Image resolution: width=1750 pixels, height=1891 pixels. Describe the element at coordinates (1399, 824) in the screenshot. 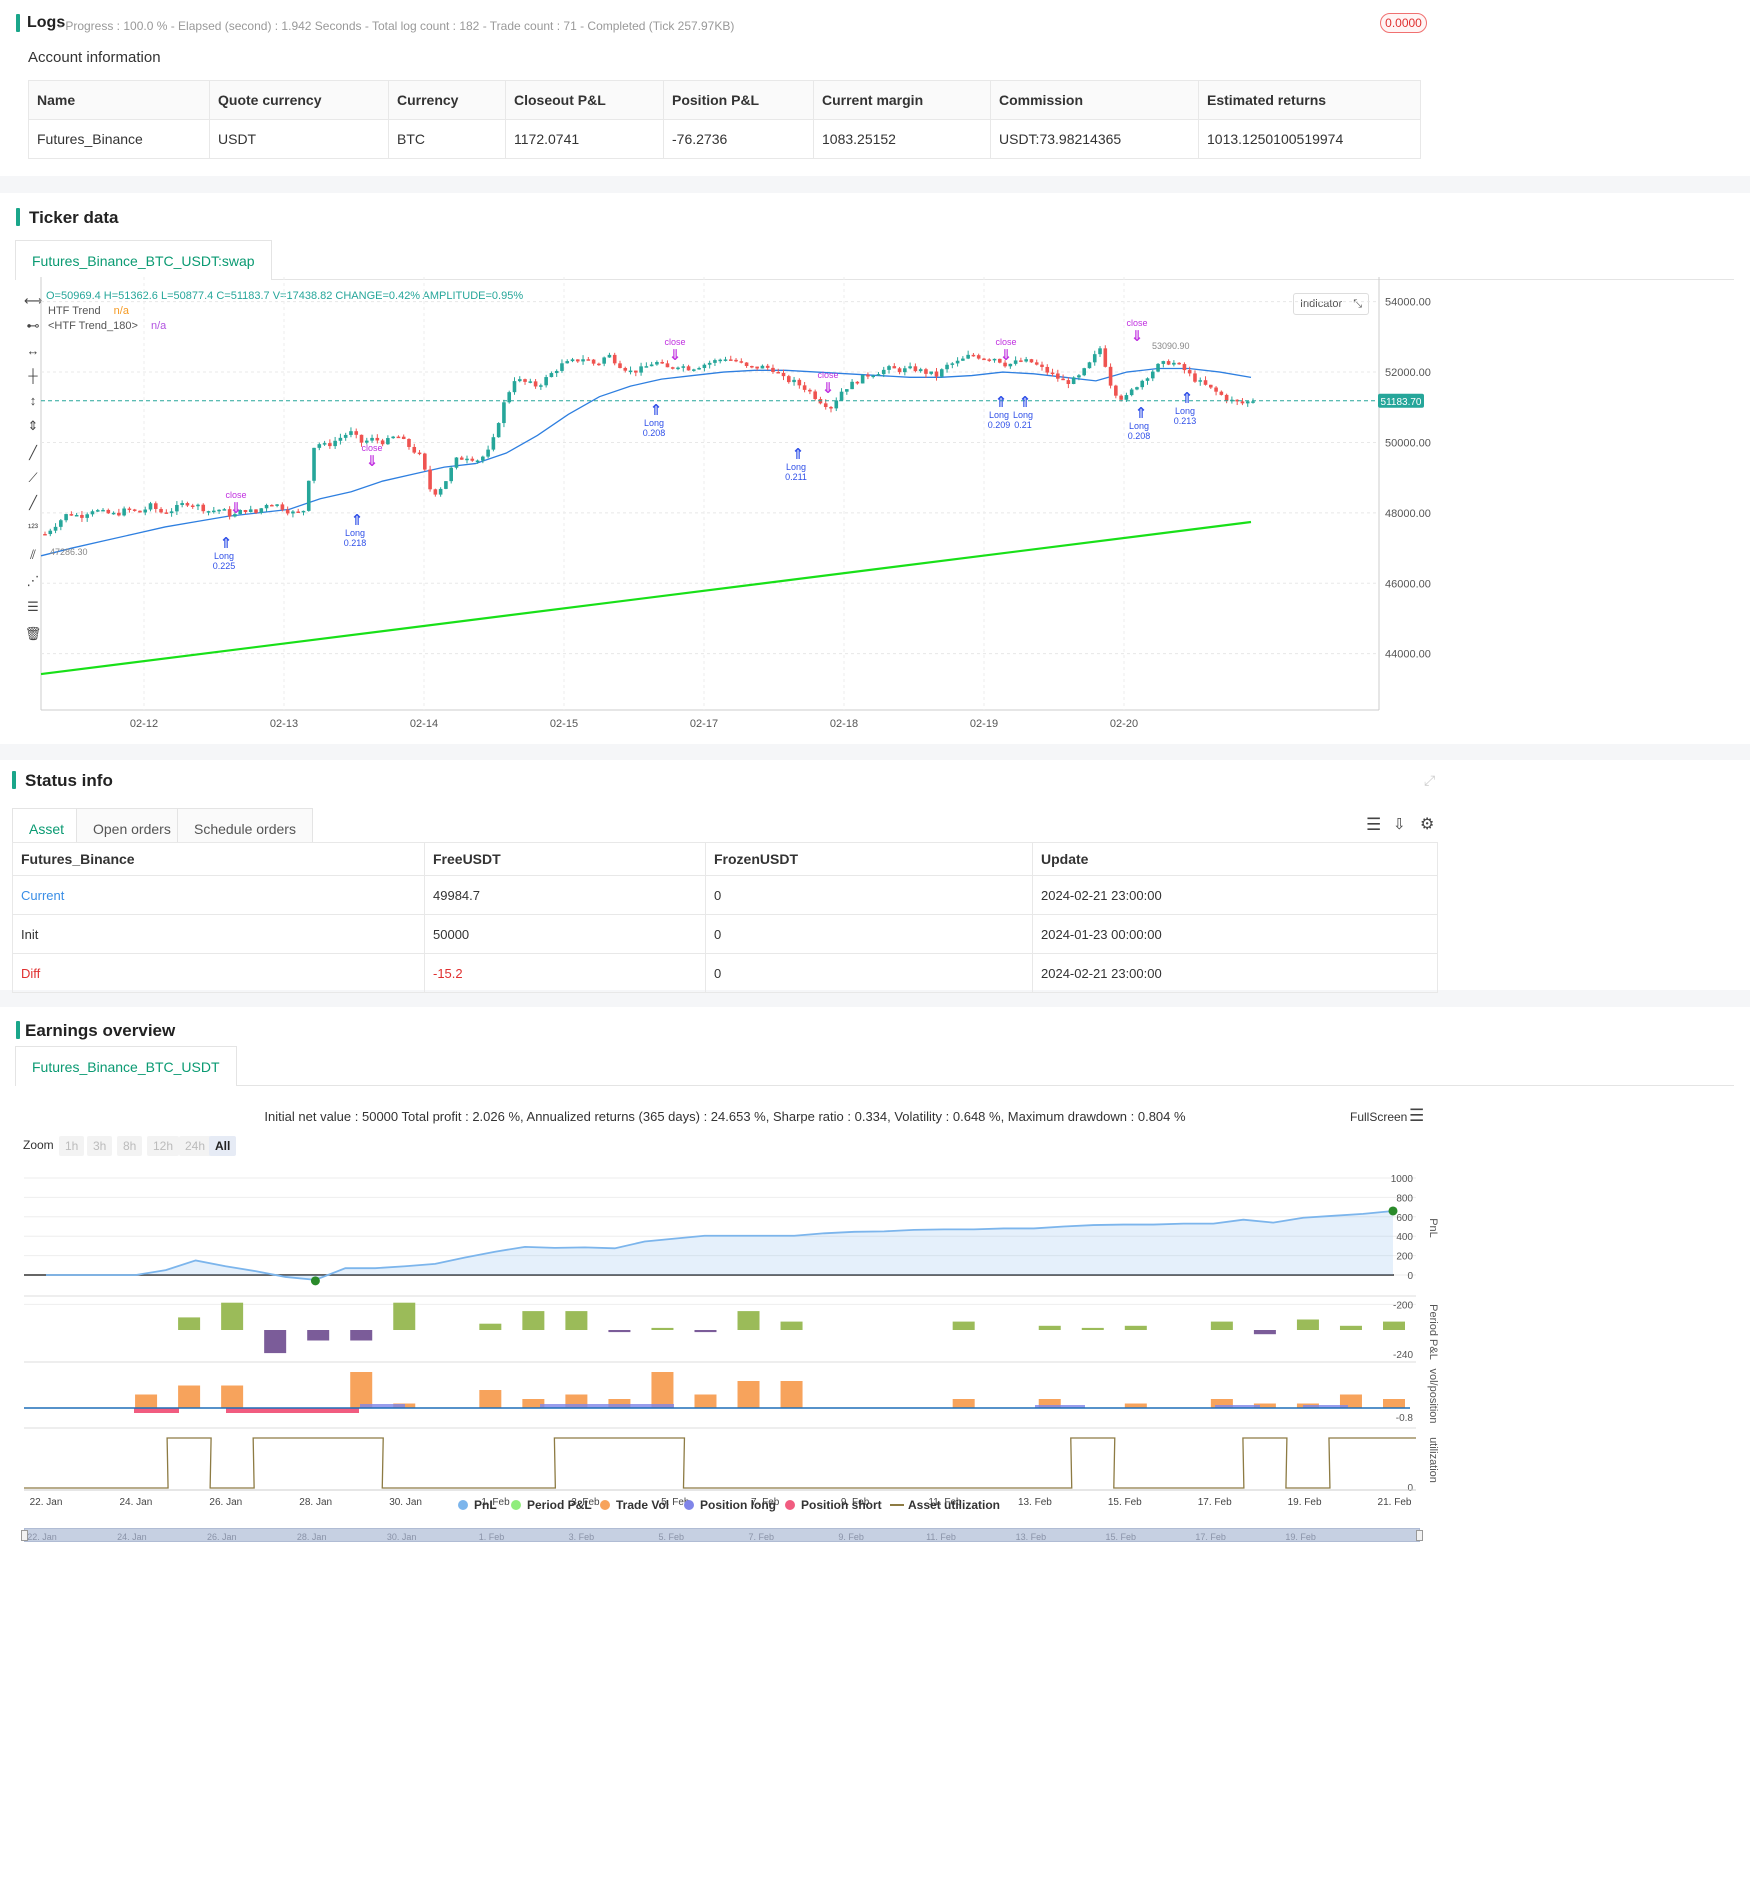

I see `download-icon: ⇩` at that location.